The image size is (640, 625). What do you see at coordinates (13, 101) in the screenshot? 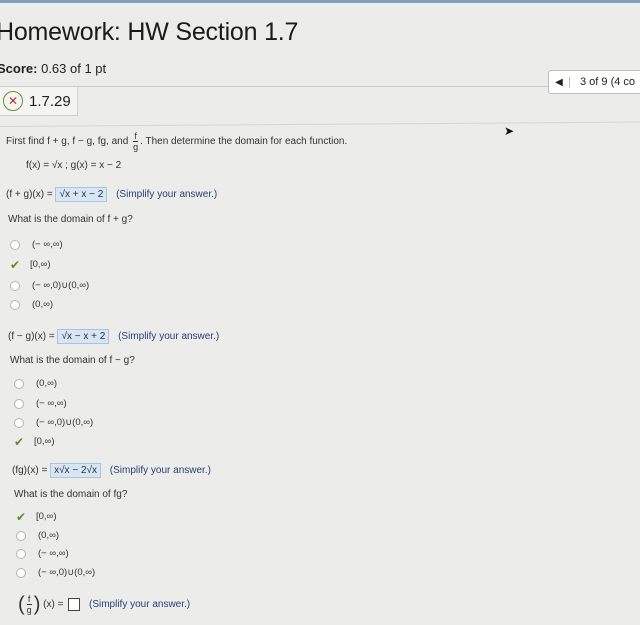
I see `partial-credit-icon: ✕` at bounding box center [13, 101].